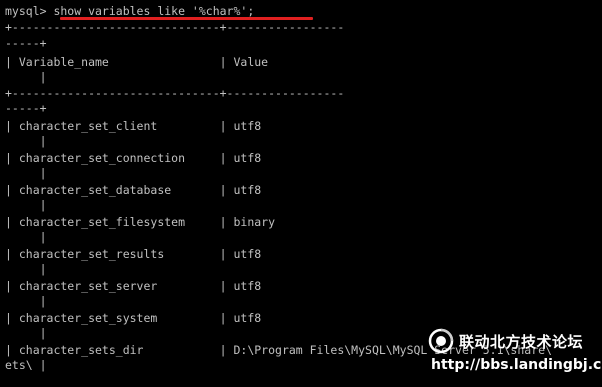  Describe the element at coordinates (441, 341) in the screenshot. I see `forum-logo-icon` at that location.